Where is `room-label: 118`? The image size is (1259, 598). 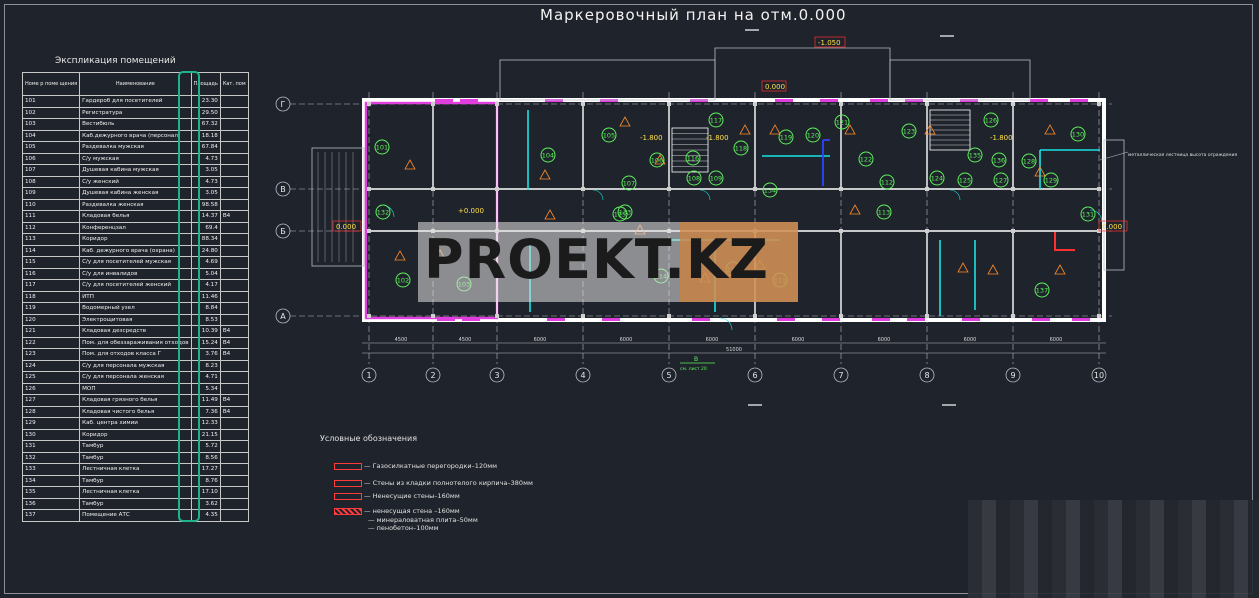
room-label: 118 is located at coordinates (741, 148).